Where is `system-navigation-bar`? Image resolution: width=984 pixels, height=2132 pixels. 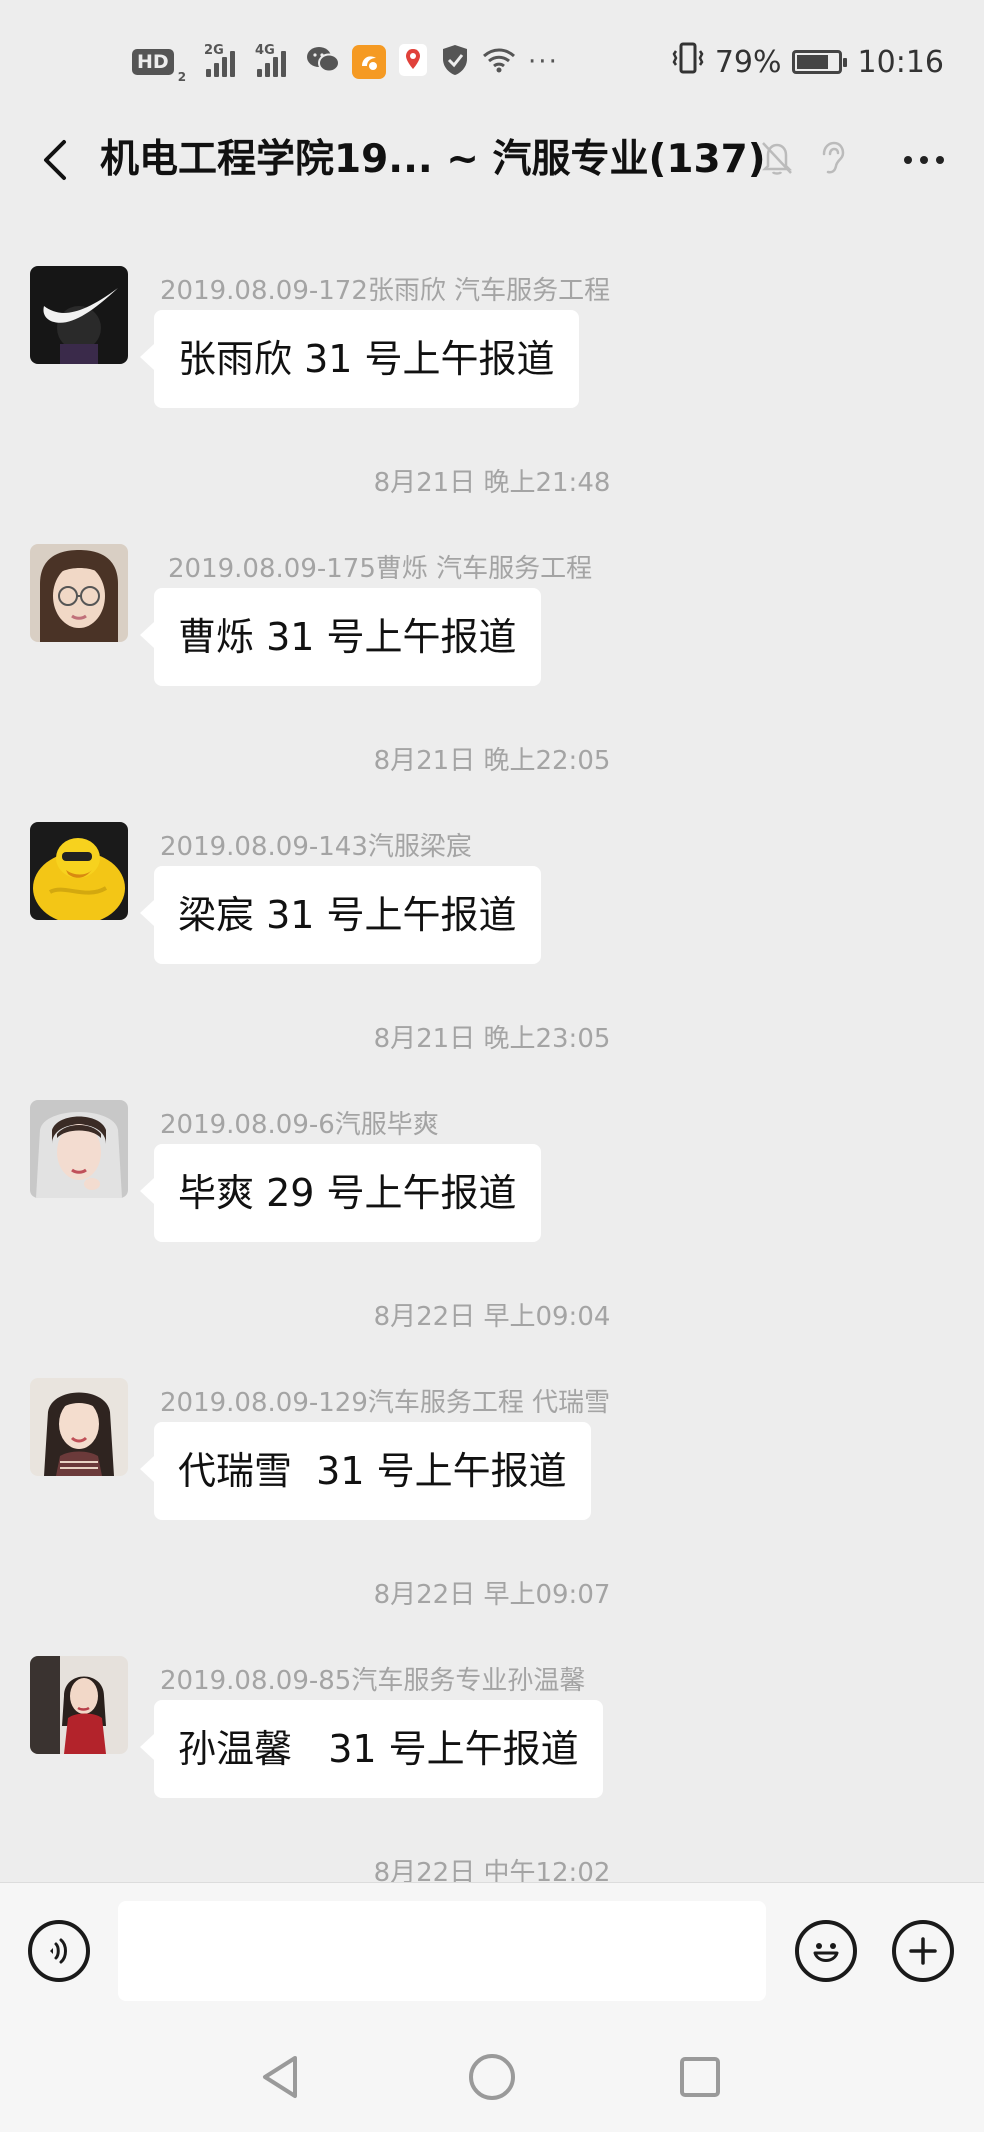 system-navigation-bar is located at coordinates (492, 2077).